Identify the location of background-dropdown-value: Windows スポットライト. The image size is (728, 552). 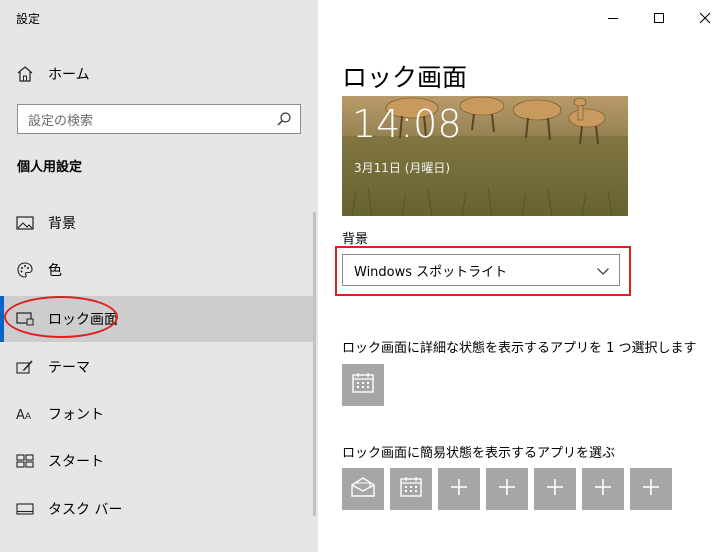
(431, 272).